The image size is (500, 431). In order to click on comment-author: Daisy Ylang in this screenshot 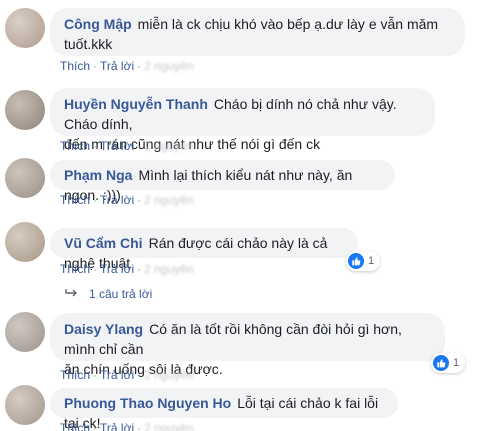, I will do `click(103, 329)`.